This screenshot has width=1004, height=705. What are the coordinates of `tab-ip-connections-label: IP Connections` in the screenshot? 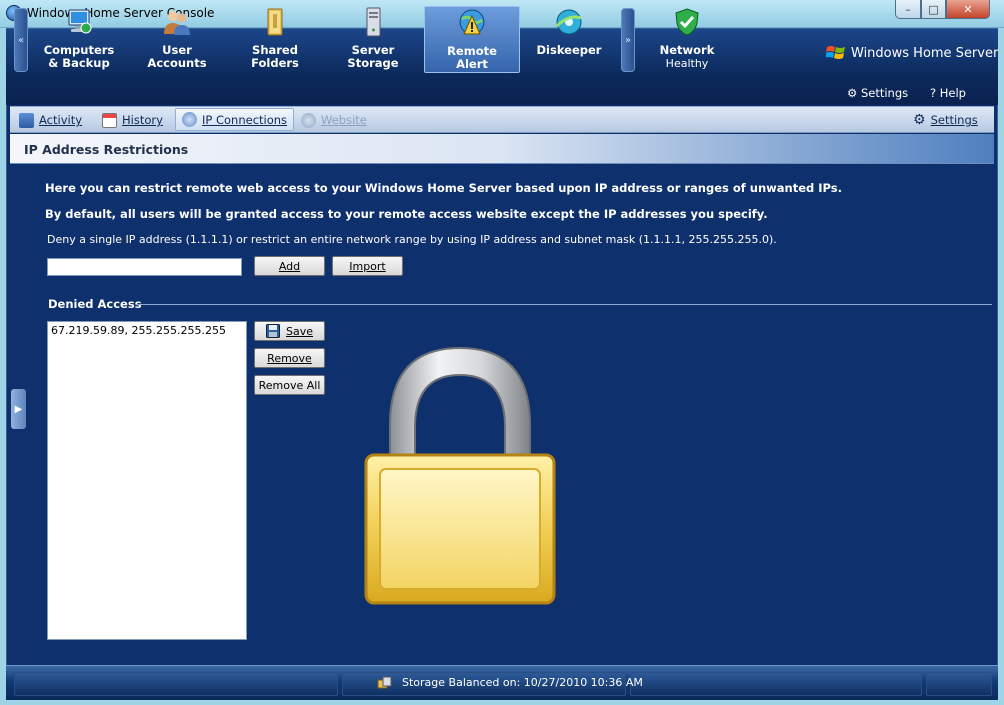 It's located at (245, 119).